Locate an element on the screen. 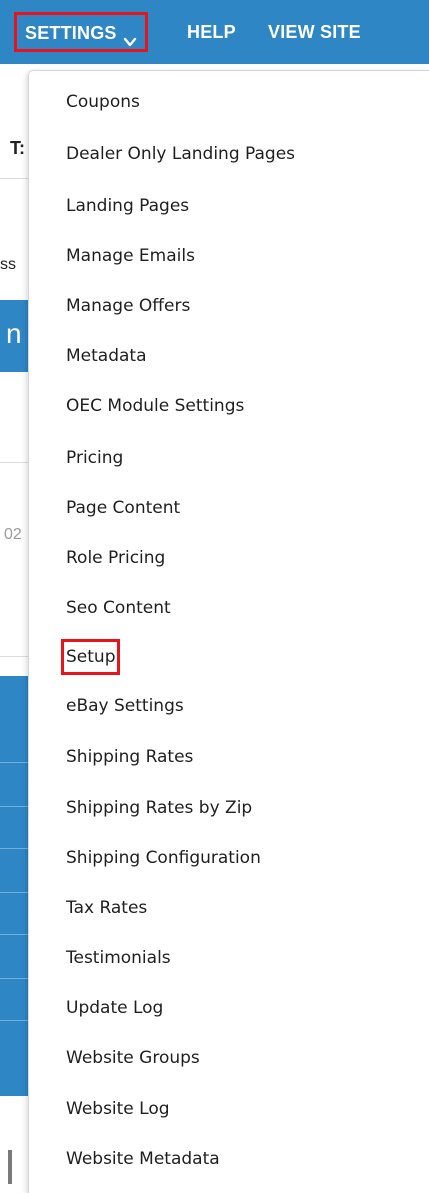 The height and width of the screenshot is (1193, 429). menu-item-update-log: Update Log is located at coordinates (114, 1008).